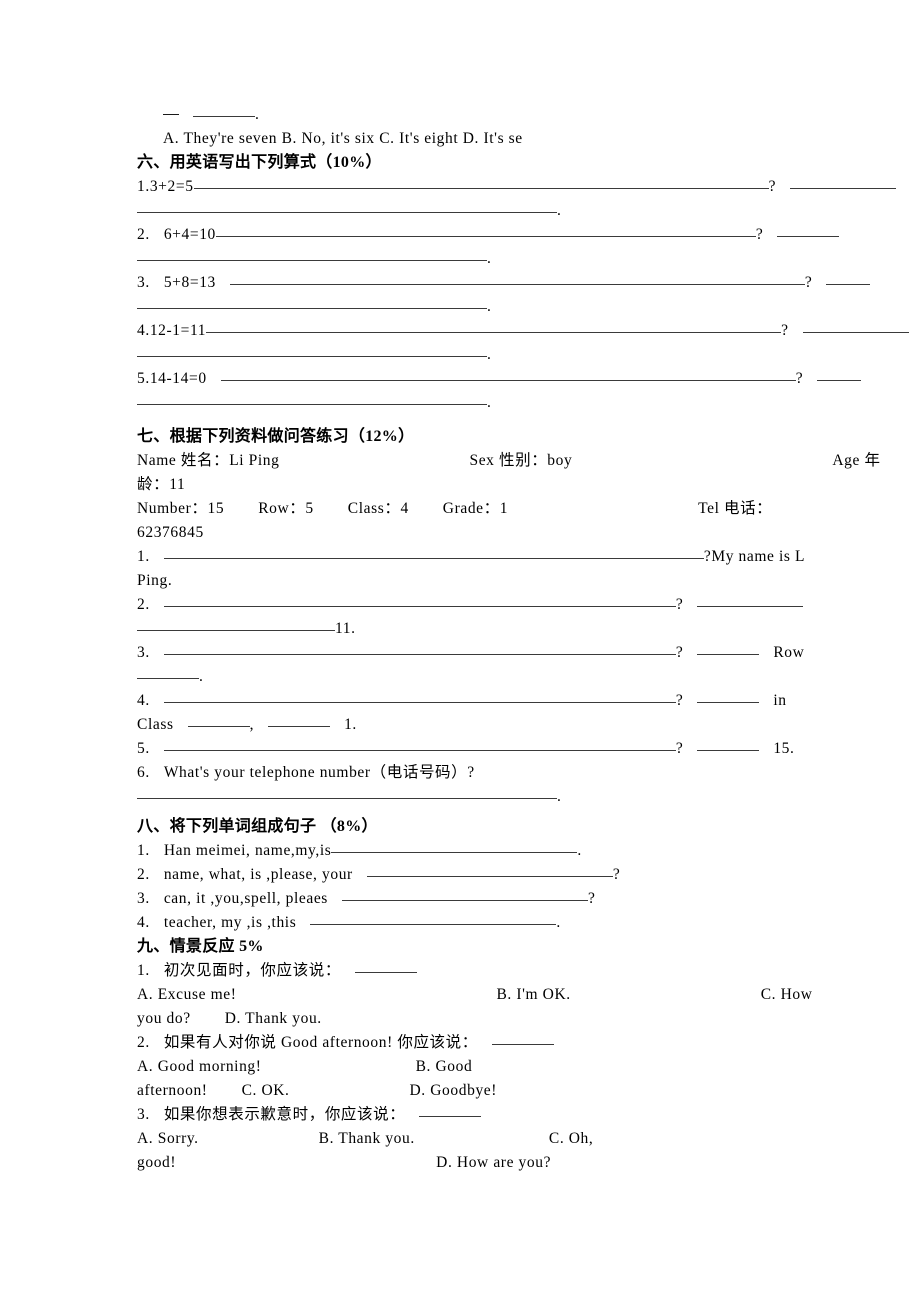  Describe the element at coordinates (571, 1138) in the screenshot. I see `choice-c: C. Oh,` at that location.